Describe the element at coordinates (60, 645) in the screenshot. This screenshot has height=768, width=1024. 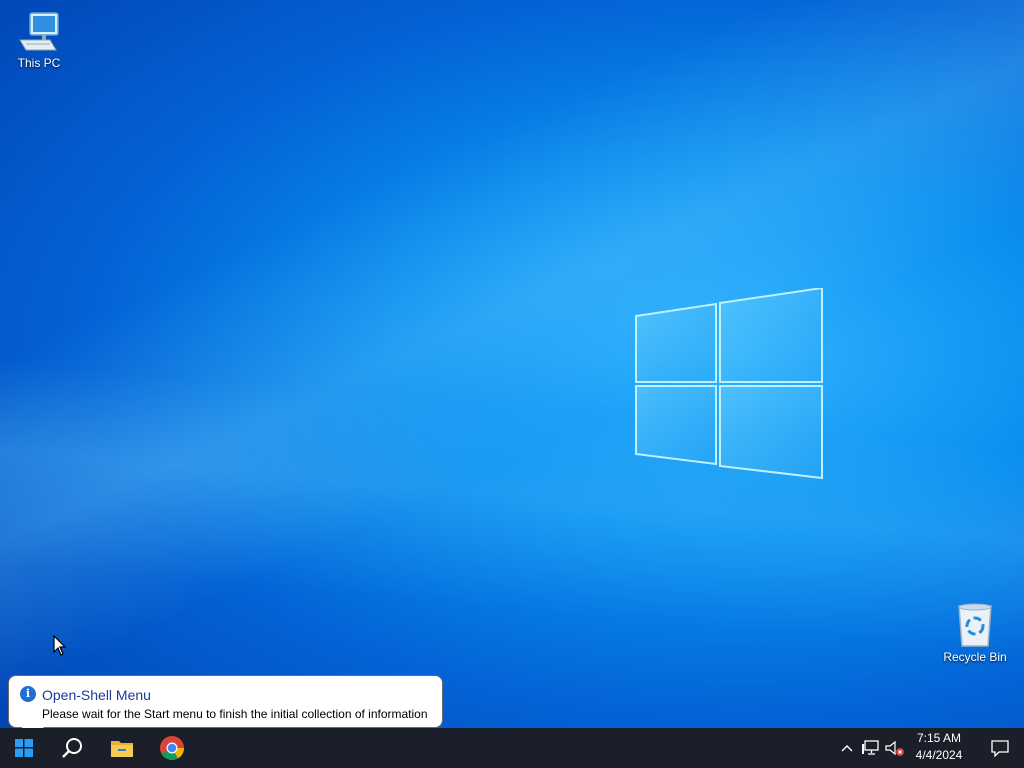
I see `mouse-cursor` at that location.